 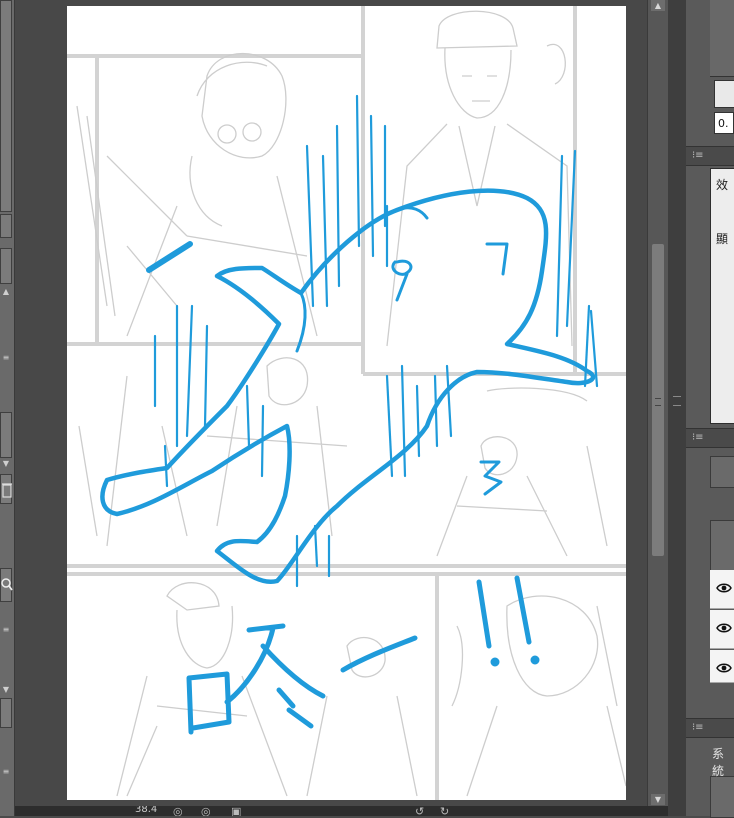 What do you see at coordinates (710, 156) in the screenshot?
I see `sub-tool-detail-header: ⁝≡` at bounding box center [710, 156].